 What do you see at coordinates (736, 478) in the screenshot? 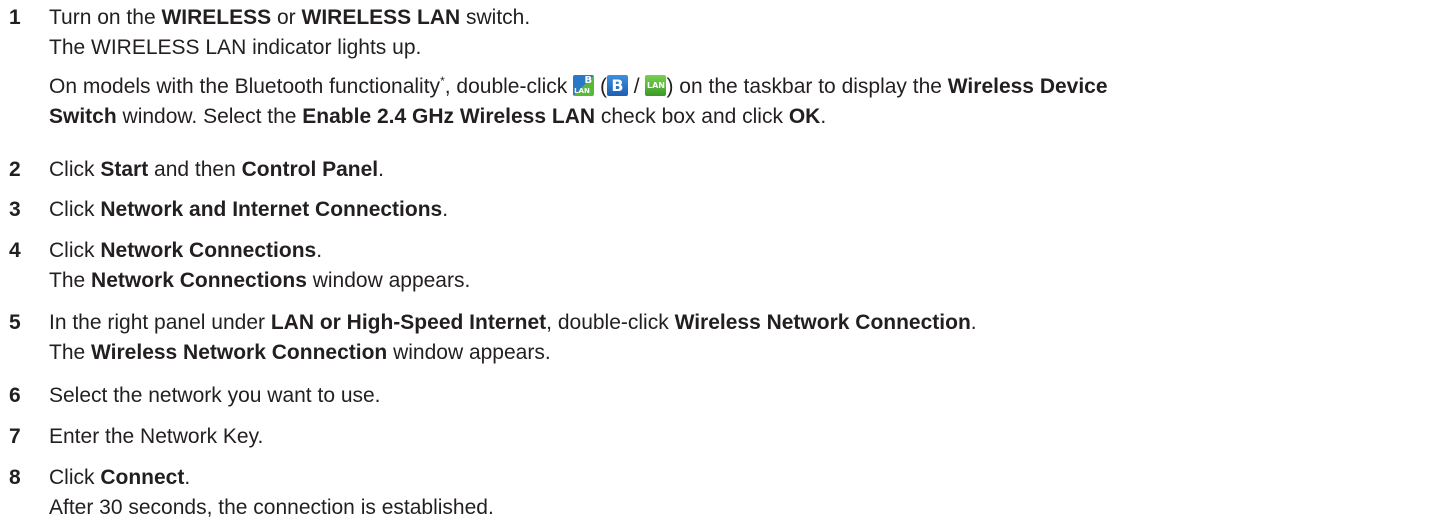
I see `step-line: Click Connect.` at bounding box center [736, 478].